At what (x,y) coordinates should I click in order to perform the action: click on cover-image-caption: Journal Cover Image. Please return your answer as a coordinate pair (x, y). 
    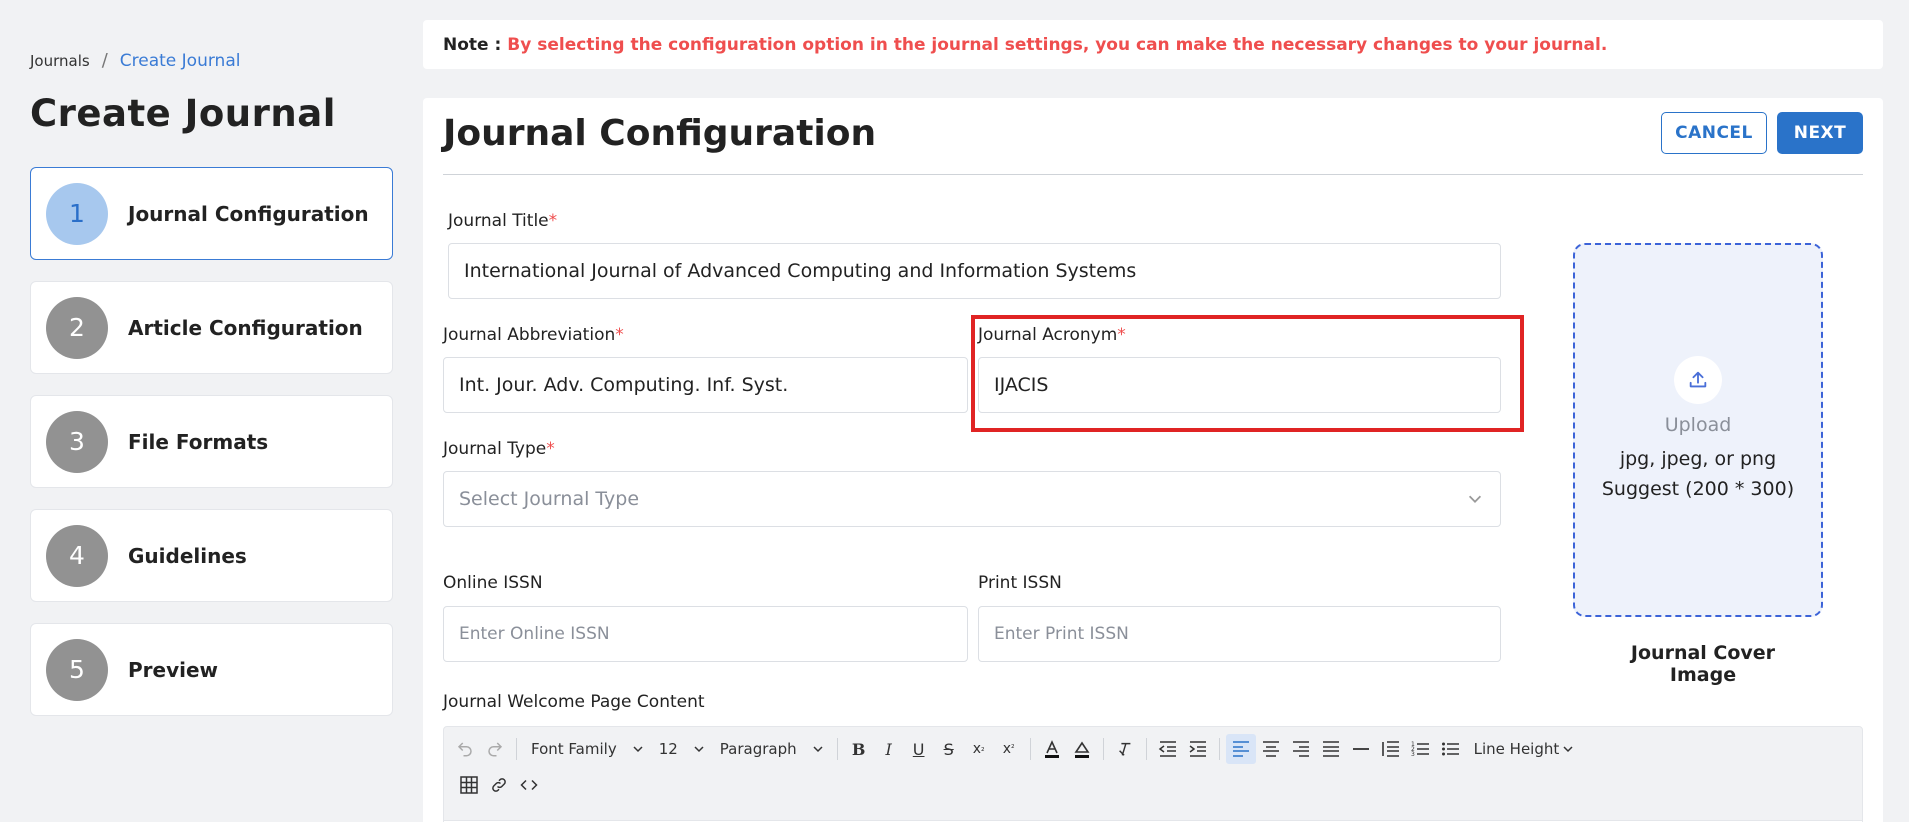
    Looking at the image, I should click on (1703, 664).